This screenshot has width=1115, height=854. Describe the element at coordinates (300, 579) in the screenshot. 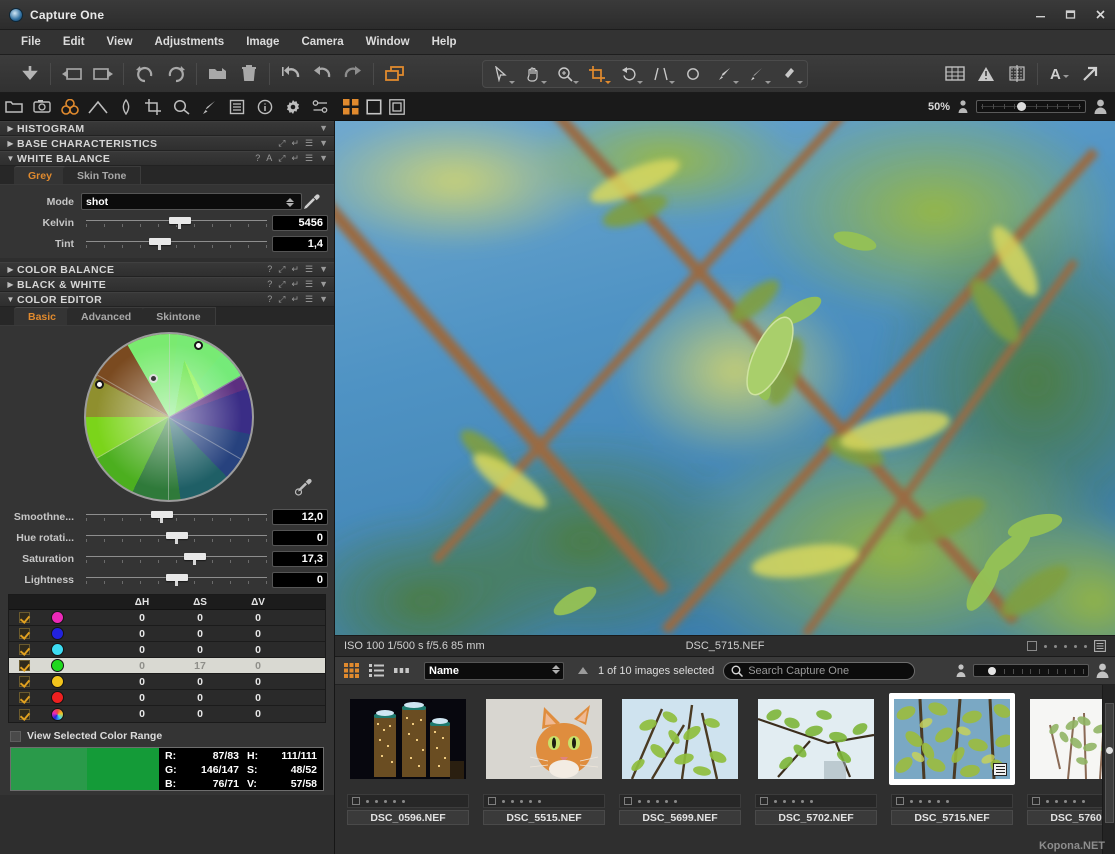

I see `lightness-value: 0` at that location.